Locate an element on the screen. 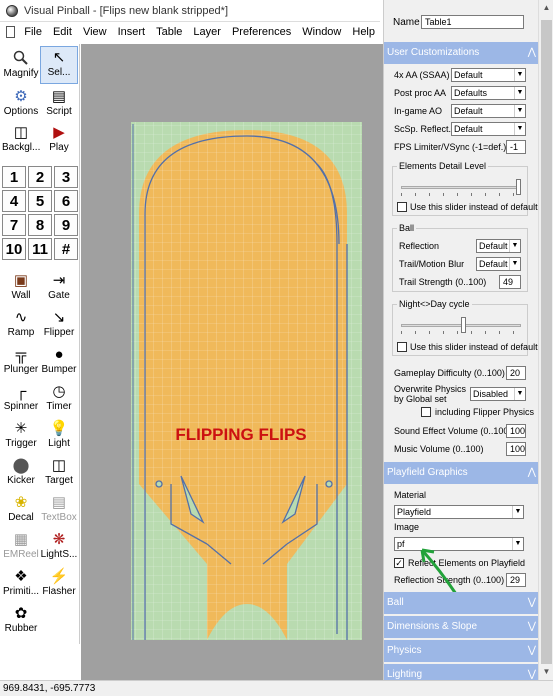  night-day-checkbox is located at coordinates (402, 347).